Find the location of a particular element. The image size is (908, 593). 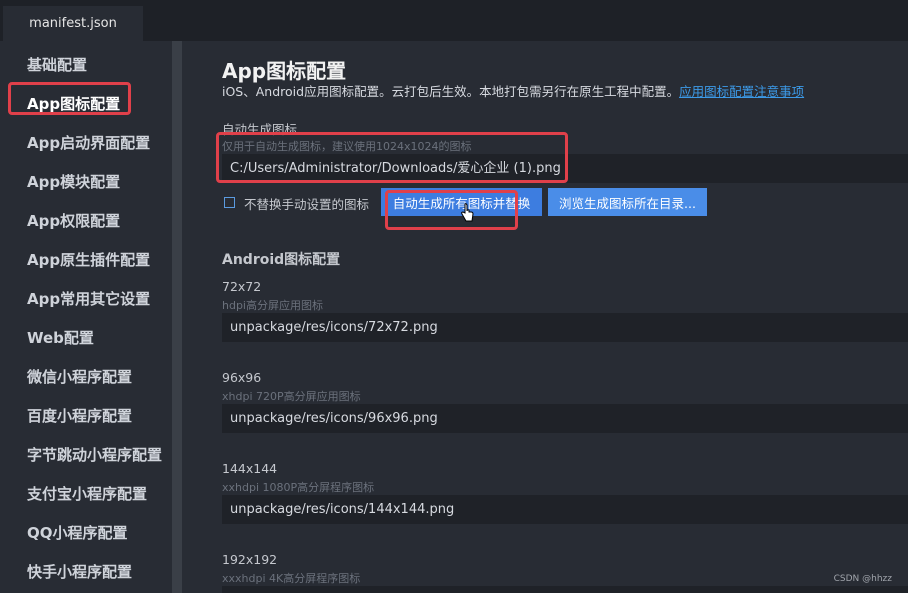

sidebar-item-toutiao: 字节跳动小程序配置 is located at coordinates (94, 454).